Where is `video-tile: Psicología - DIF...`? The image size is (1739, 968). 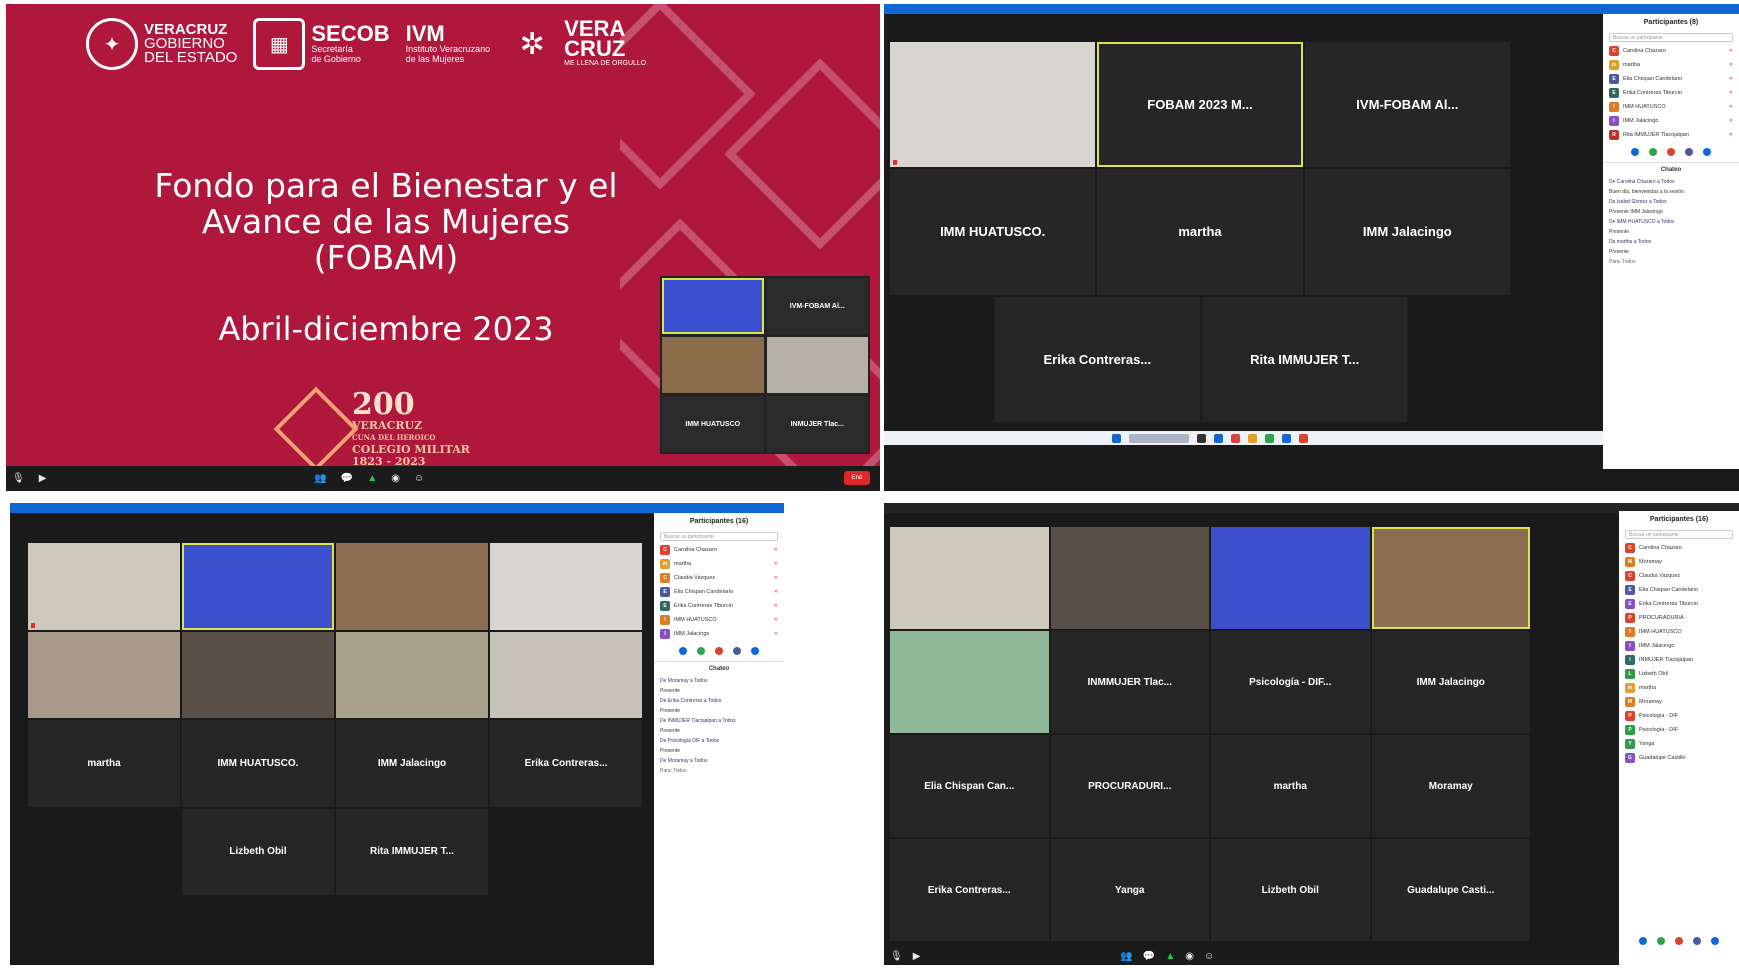 video-tile: Psicología - DIF... is located at coordinates (1290, 682).